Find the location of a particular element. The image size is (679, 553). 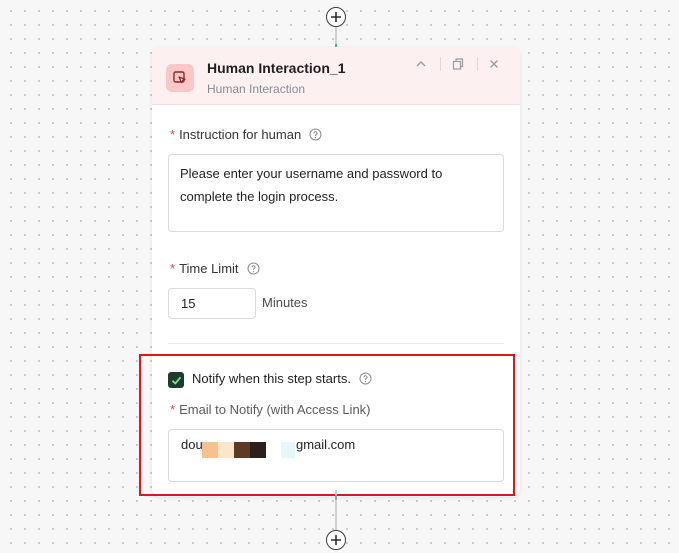

add-step-button-top is located at coordinates (336, 17).